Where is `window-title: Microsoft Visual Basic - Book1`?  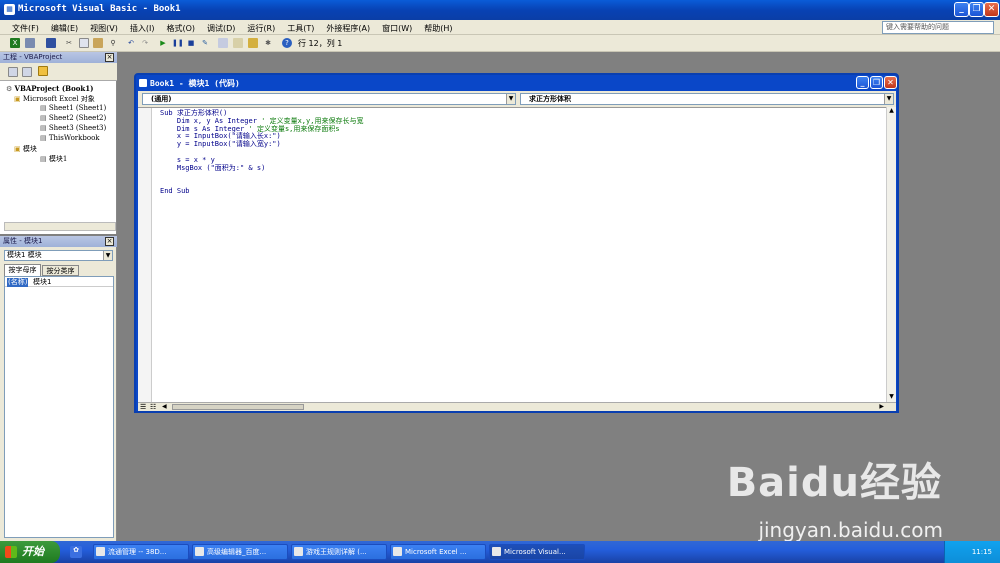 window-title: Microsoft Visual Basic - Book1 is located at coordinates (99, 9).